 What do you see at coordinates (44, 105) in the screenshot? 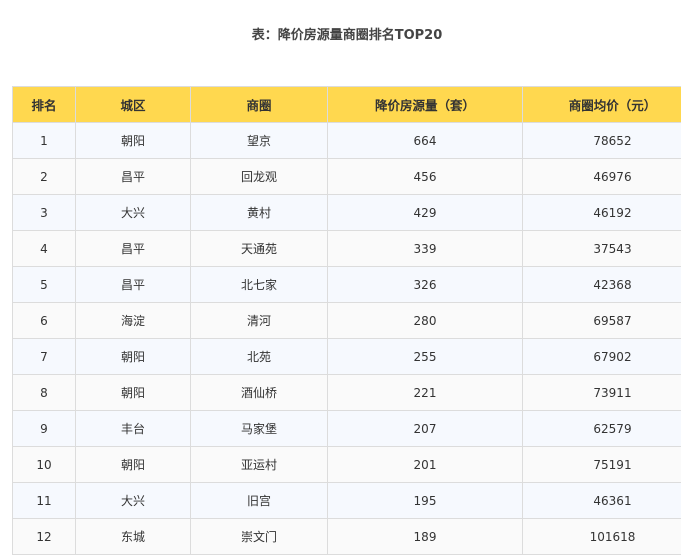
I see `header-rank: 排名` at bounding box center [44, 105].